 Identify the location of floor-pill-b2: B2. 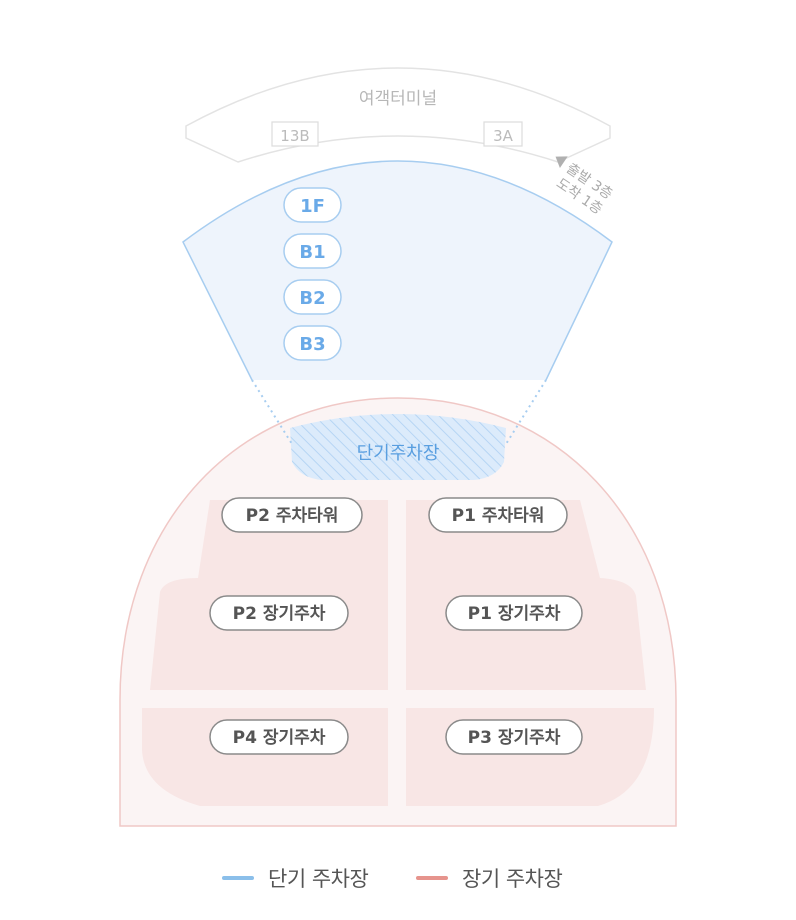
(312, 297).